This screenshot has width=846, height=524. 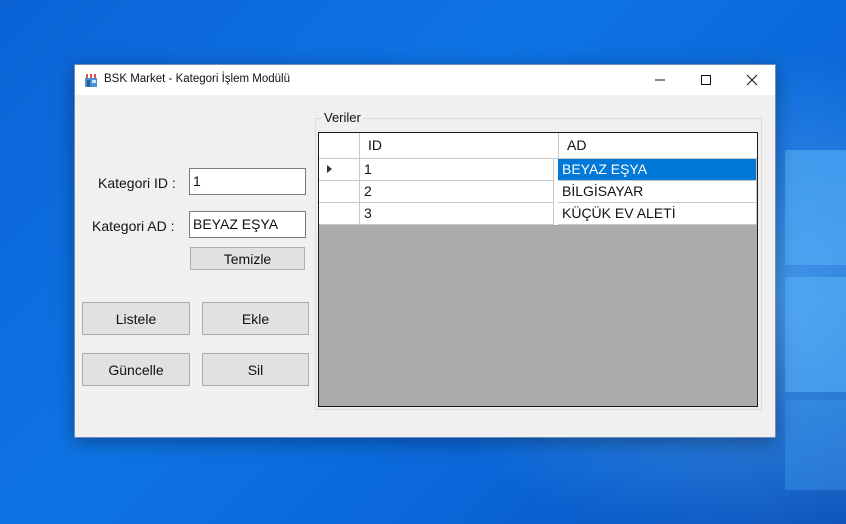 What do you see at coordinates (657, 192) in the screenshot?
I see `cell-ad: BİLGİSAYAR` at bounding box center [657, 192].